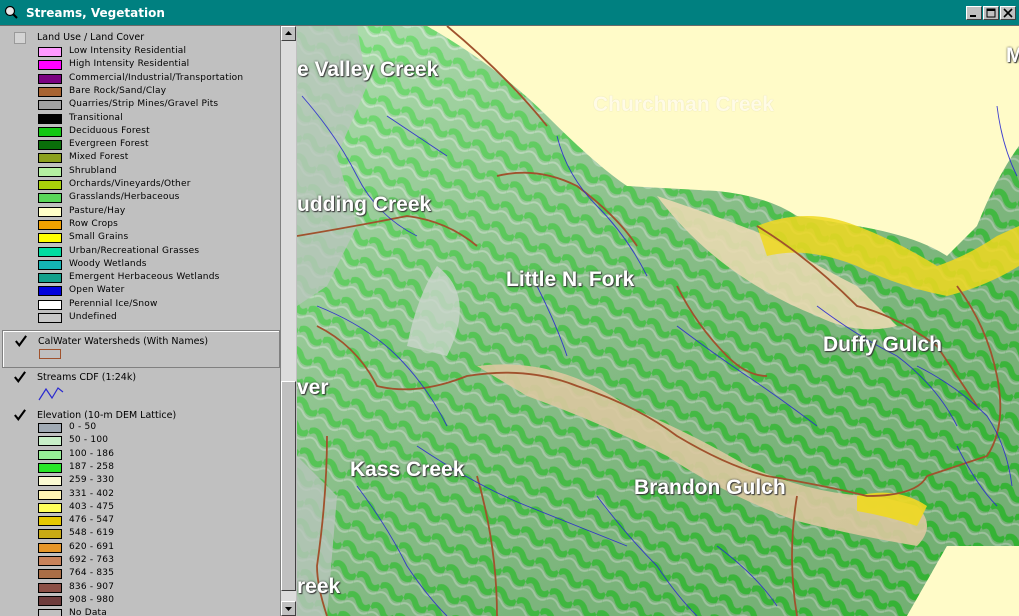 The image size is (1019, 616). I want to click on class-label: Bare Rock/Sand/Clay, so click(118, 90).